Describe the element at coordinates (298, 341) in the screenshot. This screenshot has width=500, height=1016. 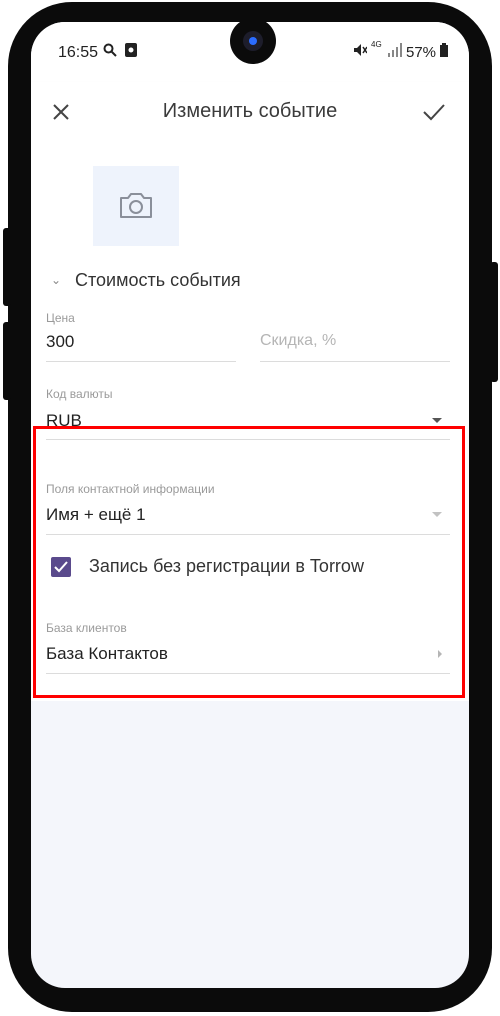
I see `discount-input: Скидка, %` at that location.